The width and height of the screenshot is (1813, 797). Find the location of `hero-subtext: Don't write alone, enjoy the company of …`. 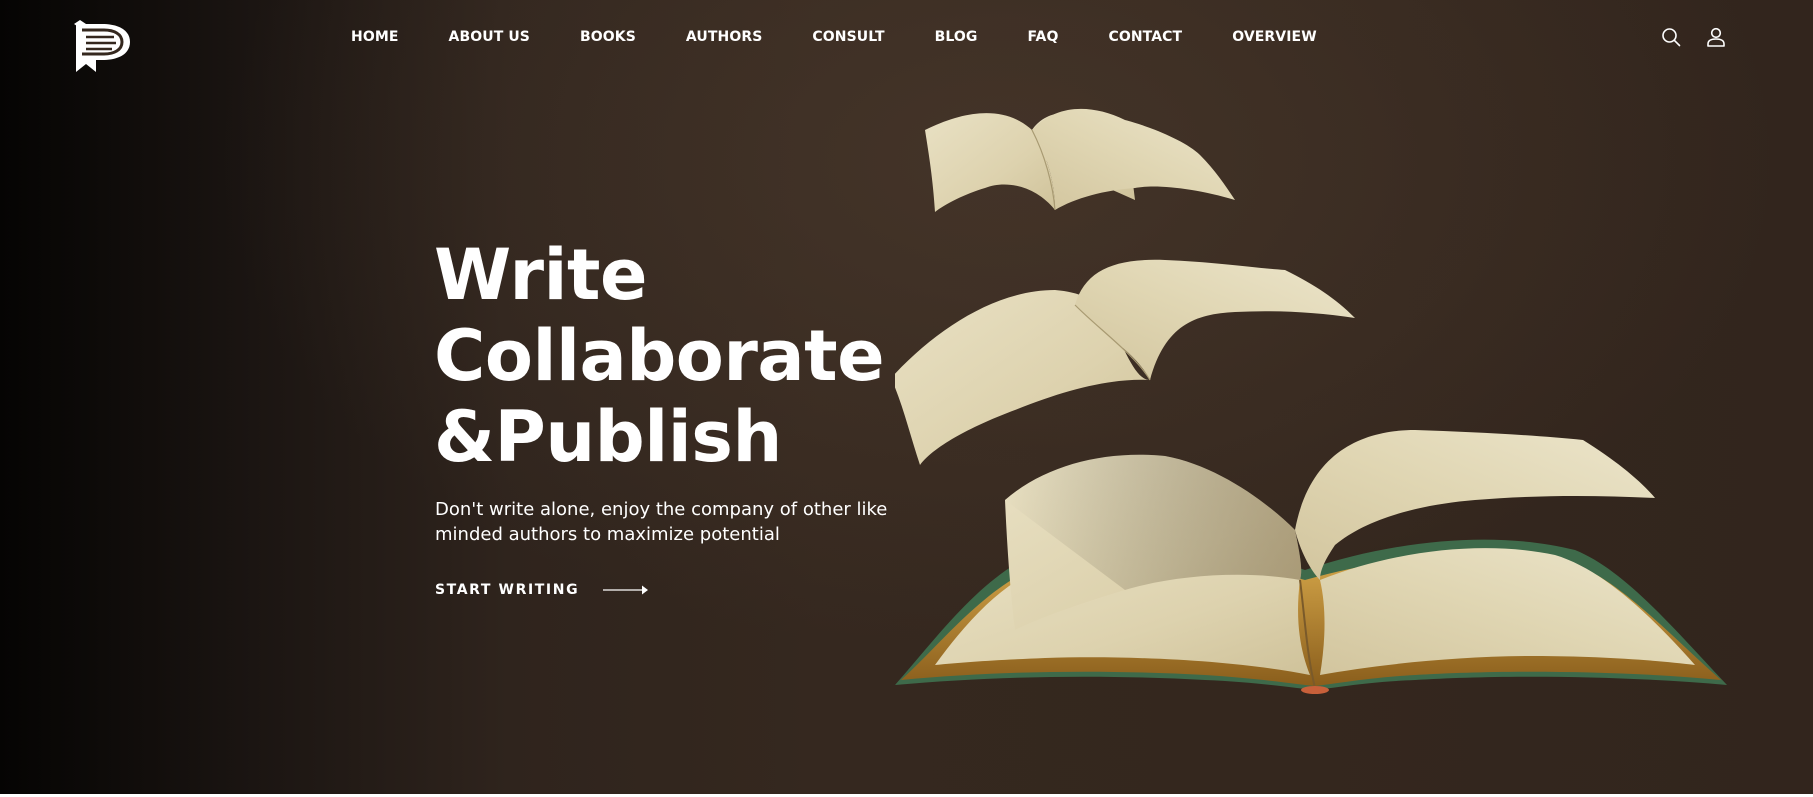

hero-subtext: Don't write alone, enjoy the company of … is located at coordinates (661, 522).